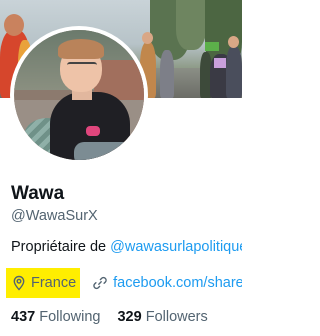 The height and width of the screenshot is (336, 320). I want to click on profile-location: France, so click(43, 283).